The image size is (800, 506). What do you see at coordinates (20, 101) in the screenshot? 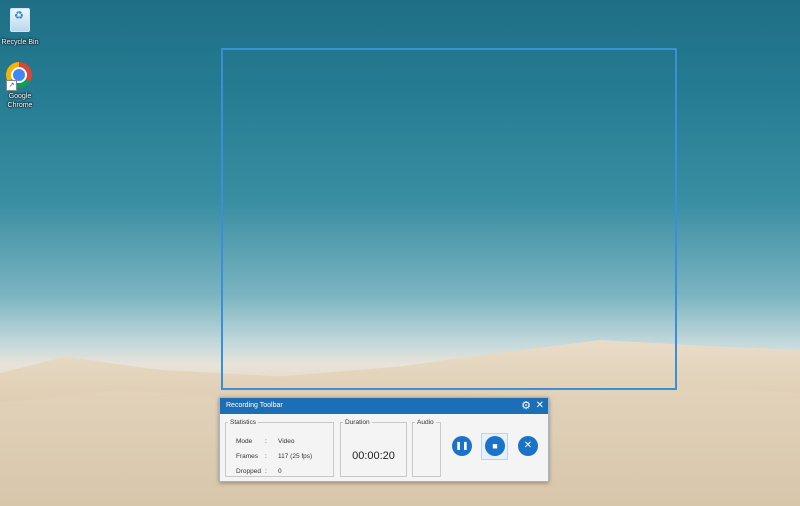
I see `desktop-icon-label: Google Chrome` at bounding box center [20, 101].